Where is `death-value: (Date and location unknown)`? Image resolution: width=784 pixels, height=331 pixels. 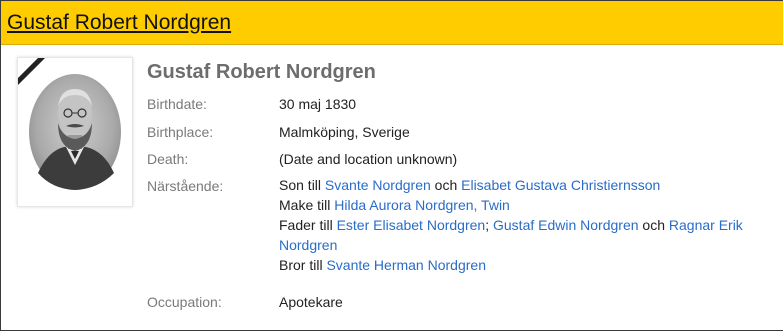 death-value: (Date and location unknown) is located at coordinates (368, 159).